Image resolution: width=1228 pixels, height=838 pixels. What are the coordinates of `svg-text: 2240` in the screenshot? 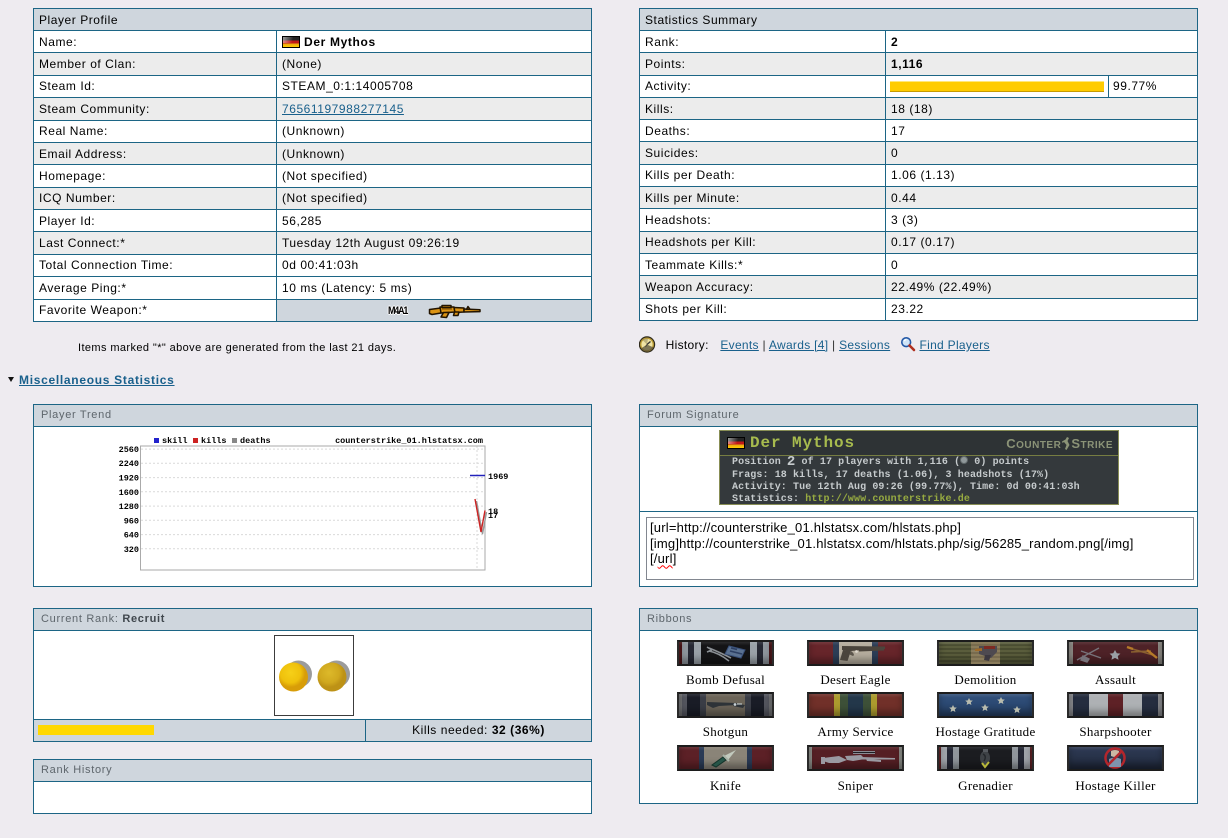 It's located at (129, 464).